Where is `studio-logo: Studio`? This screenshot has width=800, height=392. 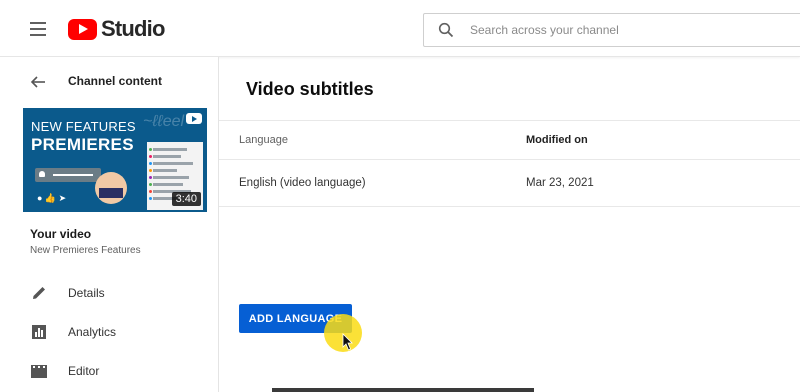 studio-logo: Studio is located at coordinates (116, 29).